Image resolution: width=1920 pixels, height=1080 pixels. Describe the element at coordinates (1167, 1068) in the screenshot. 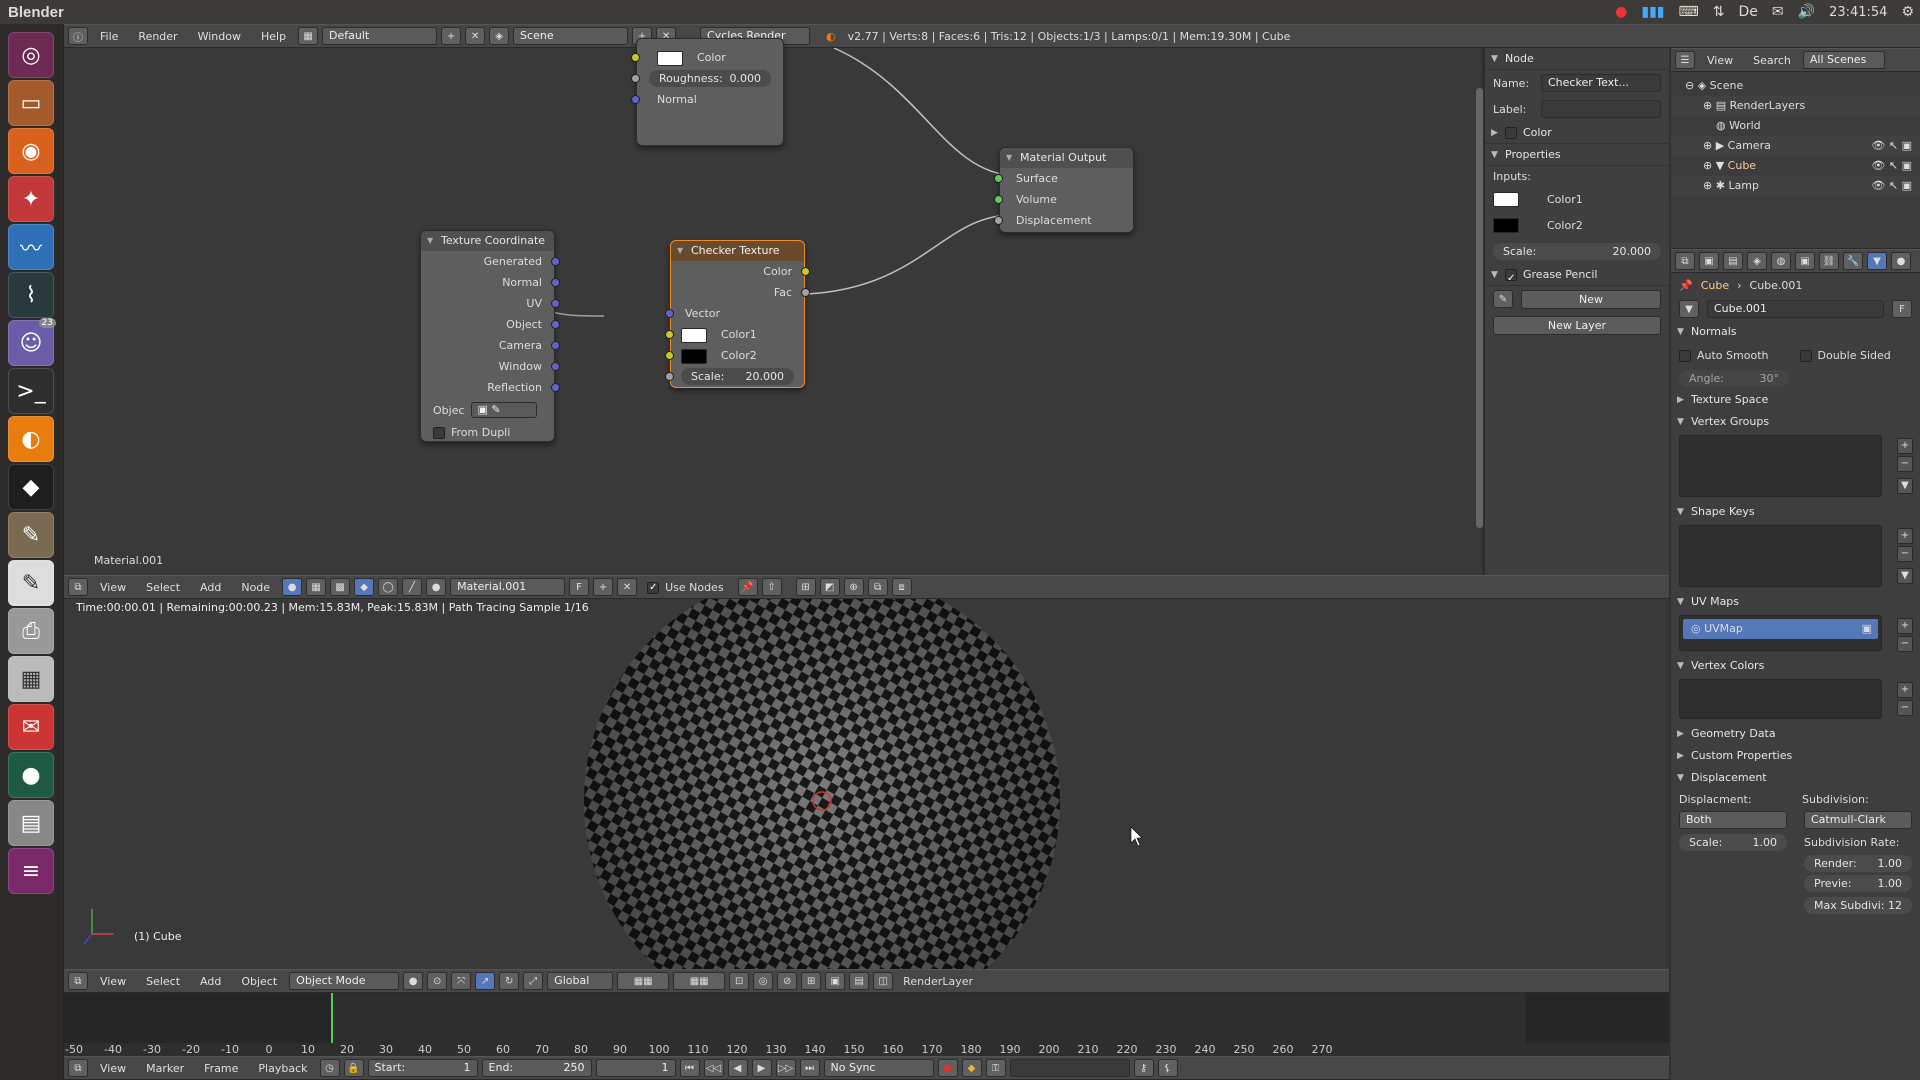

I see `delete-key-icon: ⚸` at that location.